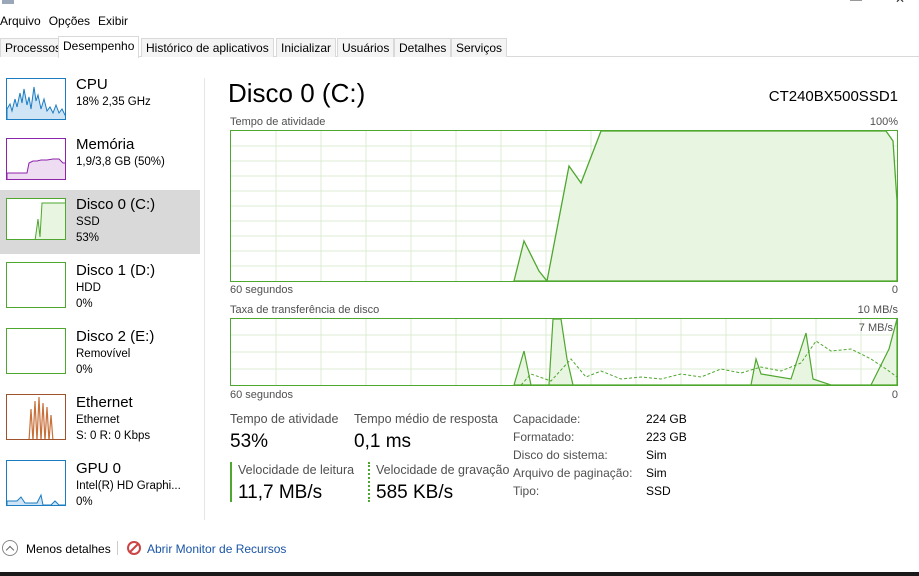 This screenshot has height=576, width=919. Describe the element at coordinates (103, 354) in the screenshot. I see `sidebar-item-detail: Removível` at that location.